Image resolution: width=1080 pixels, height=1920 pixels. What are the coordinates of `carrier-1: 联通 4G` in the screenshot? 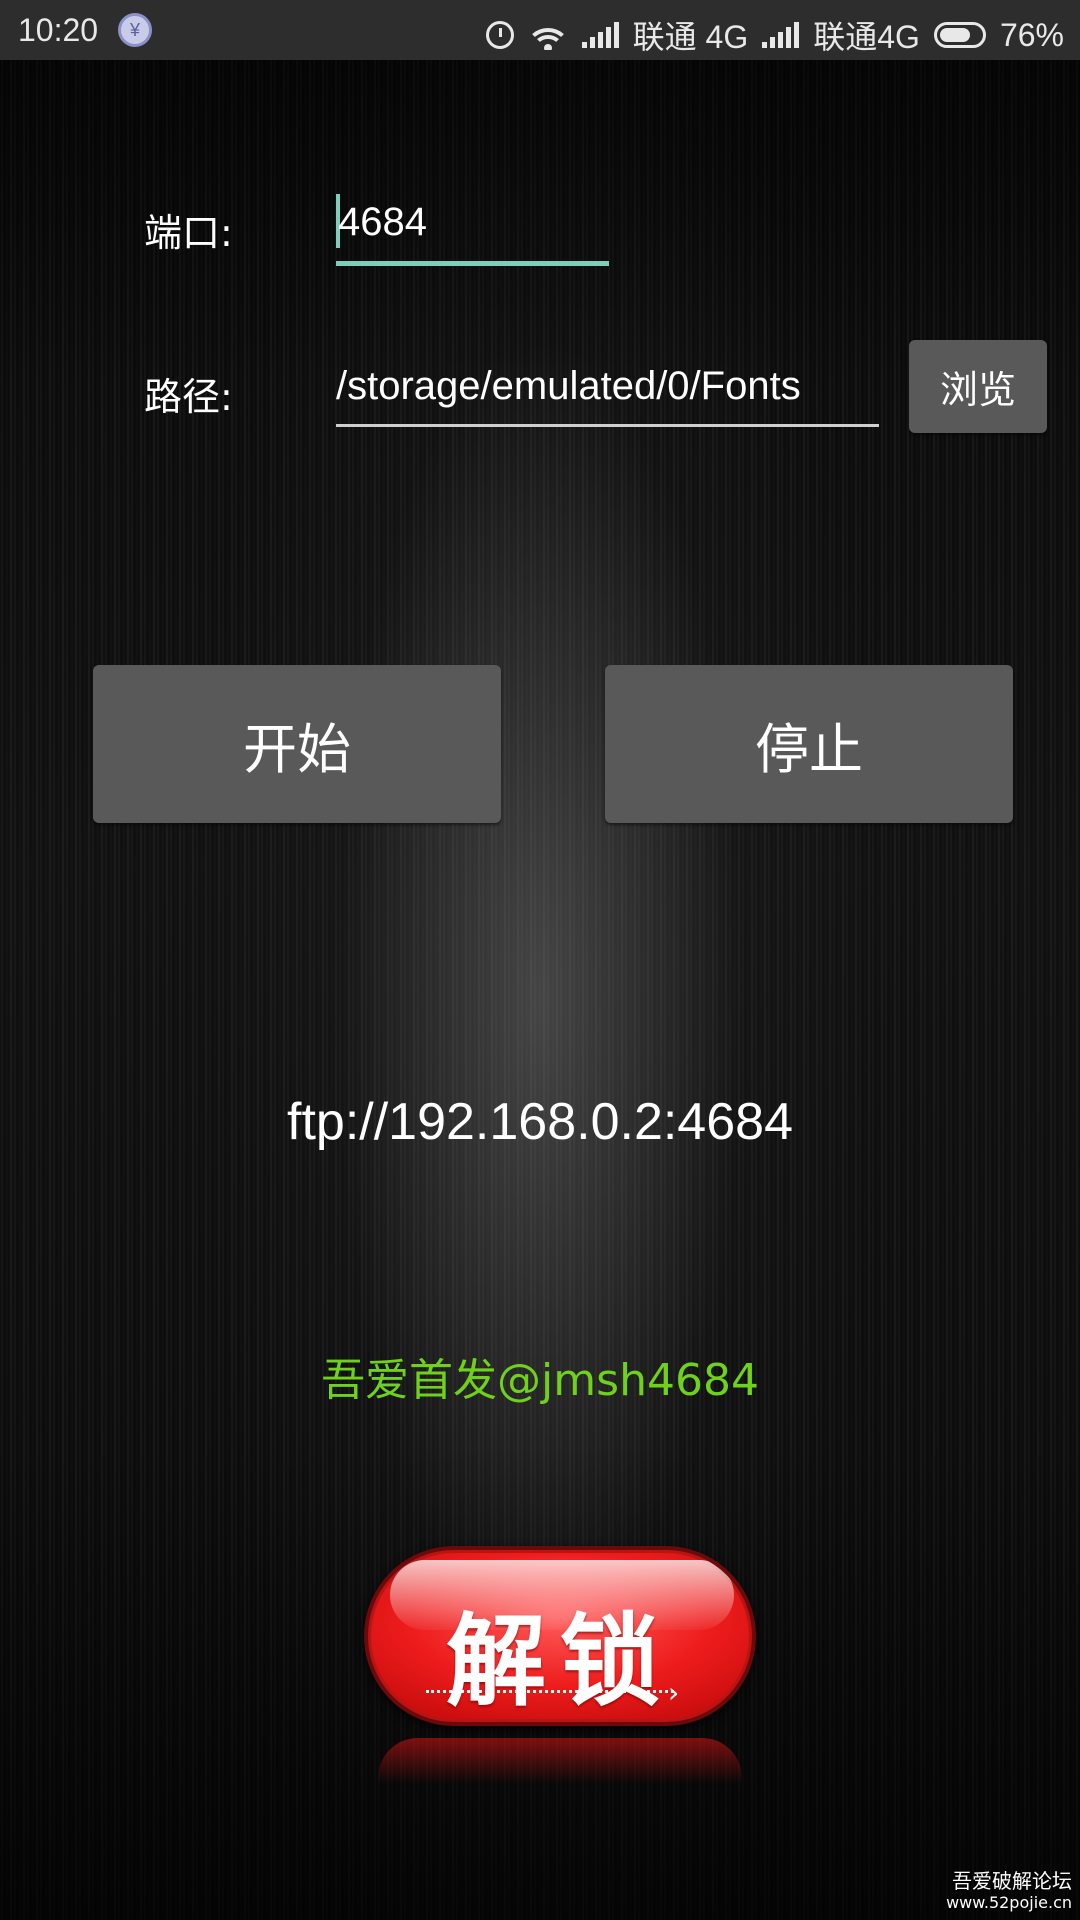 It's located at (690, 37).